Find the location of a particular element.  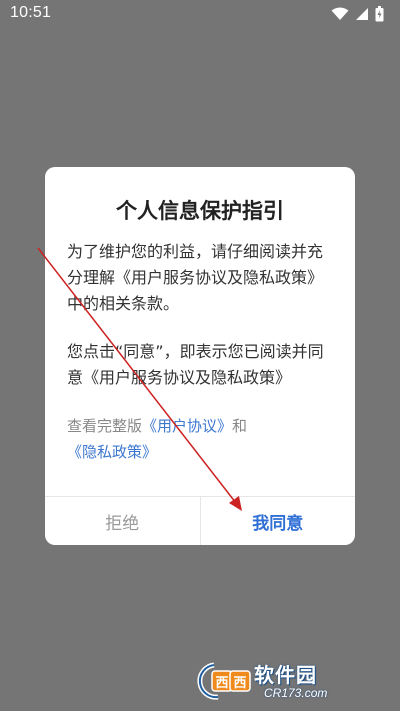

status-icons is located at coordinates (357, 14).